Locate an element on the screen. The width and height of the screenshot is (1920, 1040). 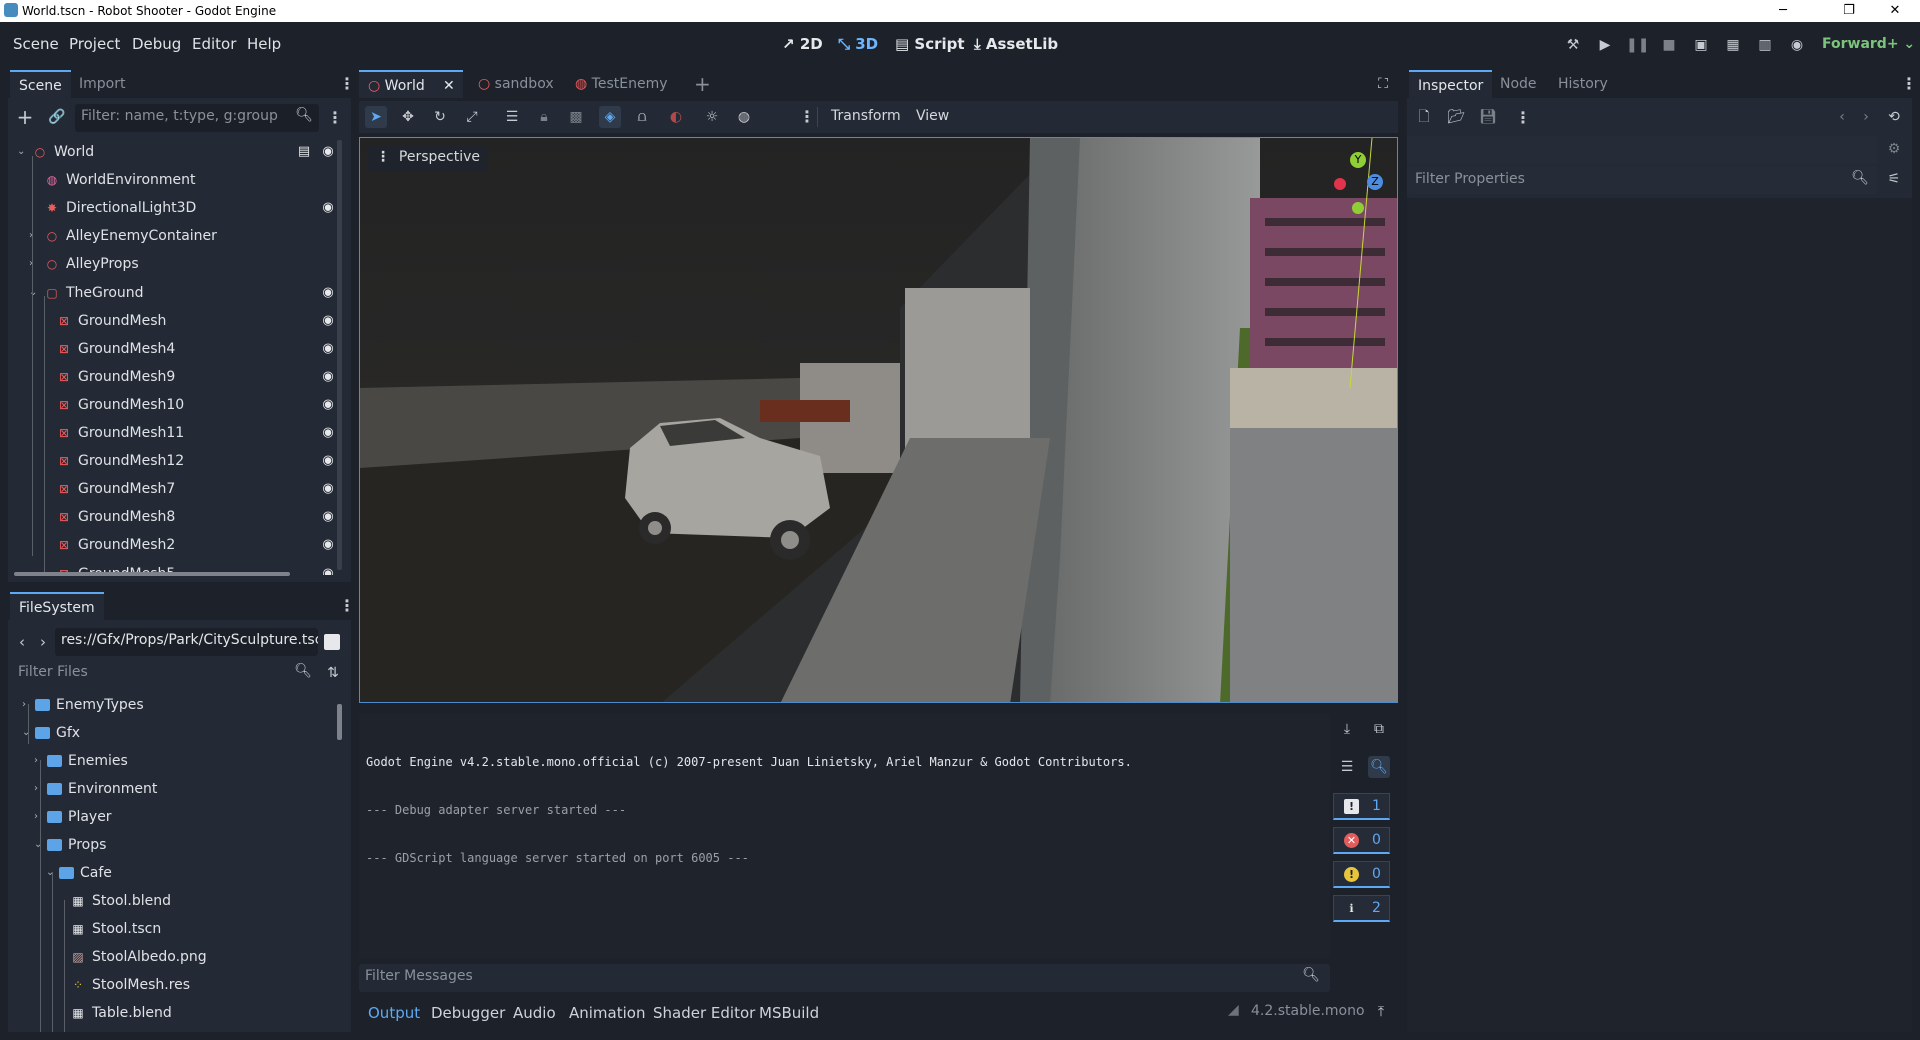
scene-tab-world: ○ World ✕ is located at coordinates (411, 84).